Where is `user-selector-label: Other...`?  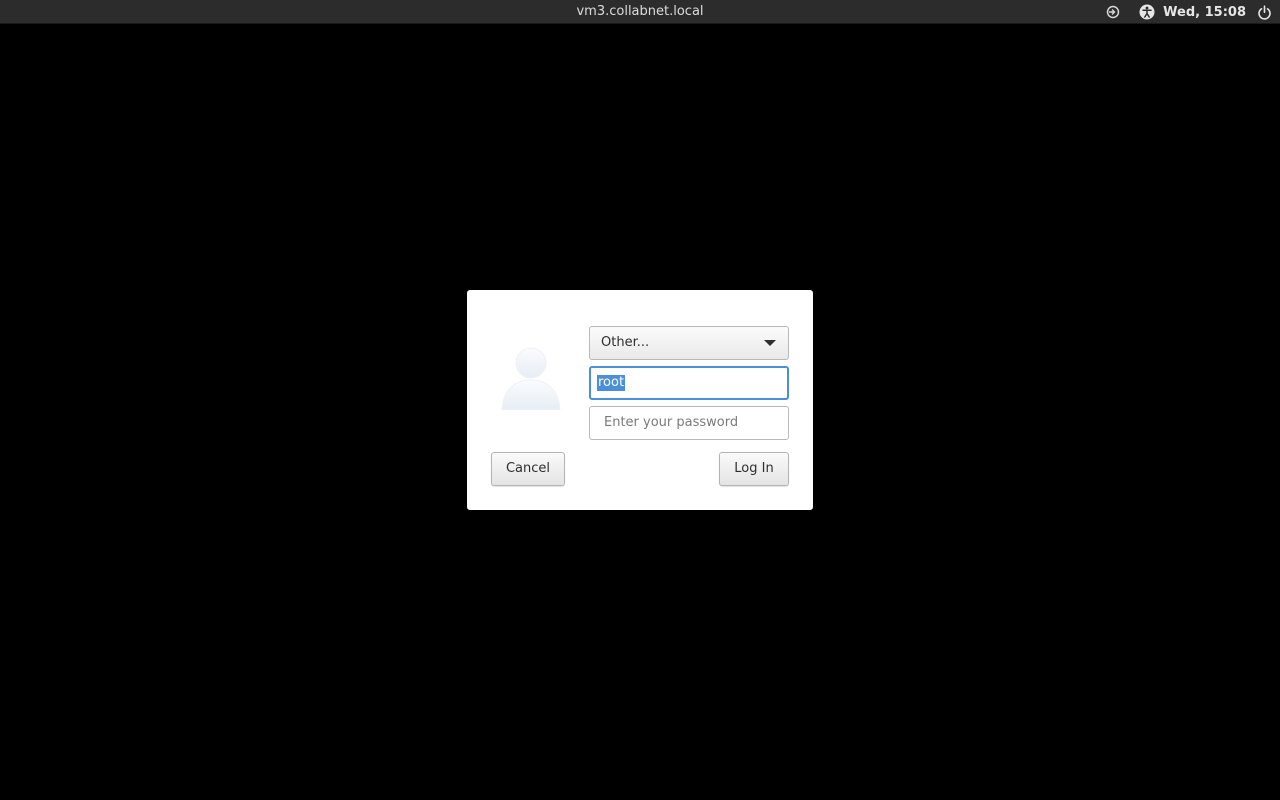 user-selector-label: Other... is located at coordinates (625, 342).